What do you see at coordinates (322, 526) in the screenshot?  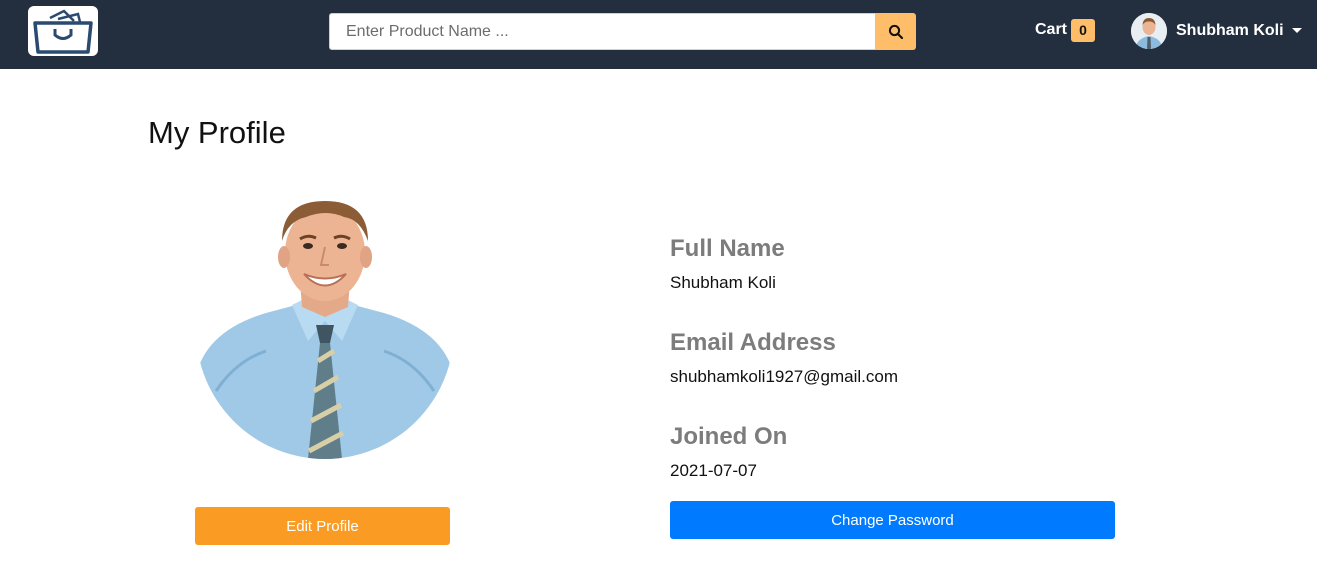 I see `edit-profile-button: Edit Profile` at bounding box center [322, 526].